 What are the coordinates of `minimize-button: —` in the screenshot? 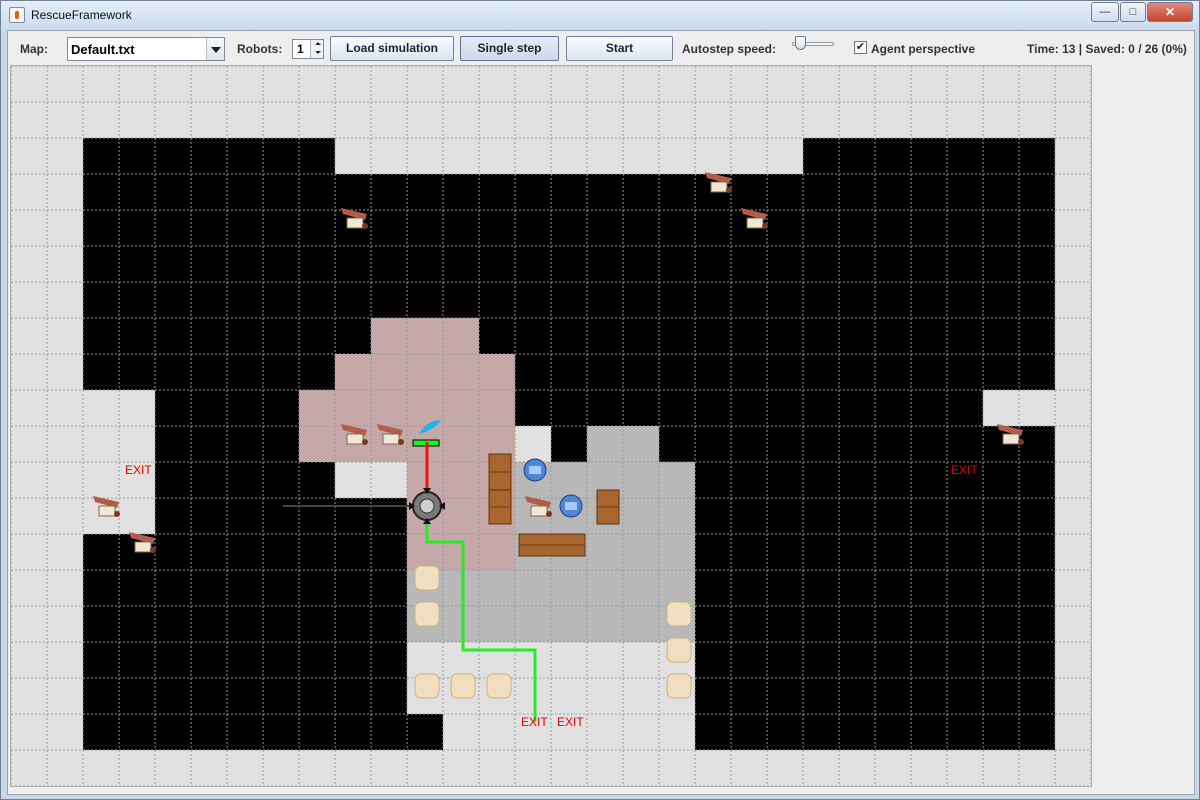 It's located at (1105, 12).